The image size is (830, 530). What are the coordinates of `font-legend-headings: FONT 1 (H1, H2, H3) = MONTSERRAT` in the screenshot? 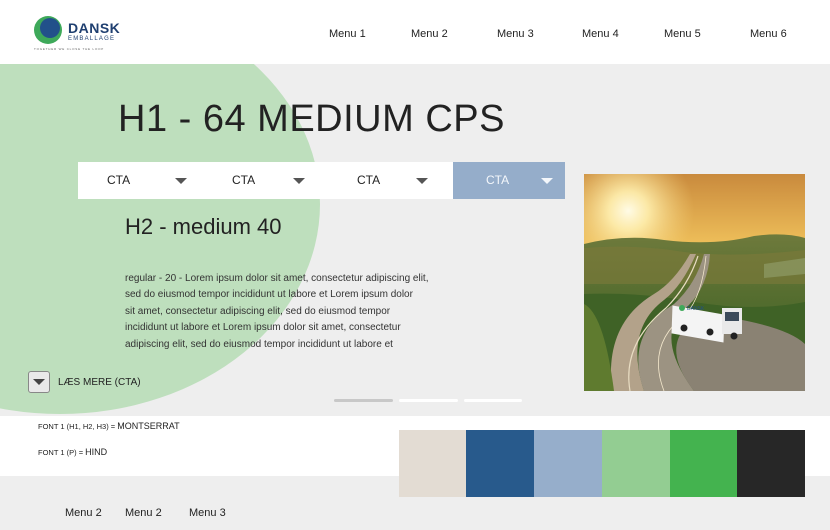 It's located at (109, 426).